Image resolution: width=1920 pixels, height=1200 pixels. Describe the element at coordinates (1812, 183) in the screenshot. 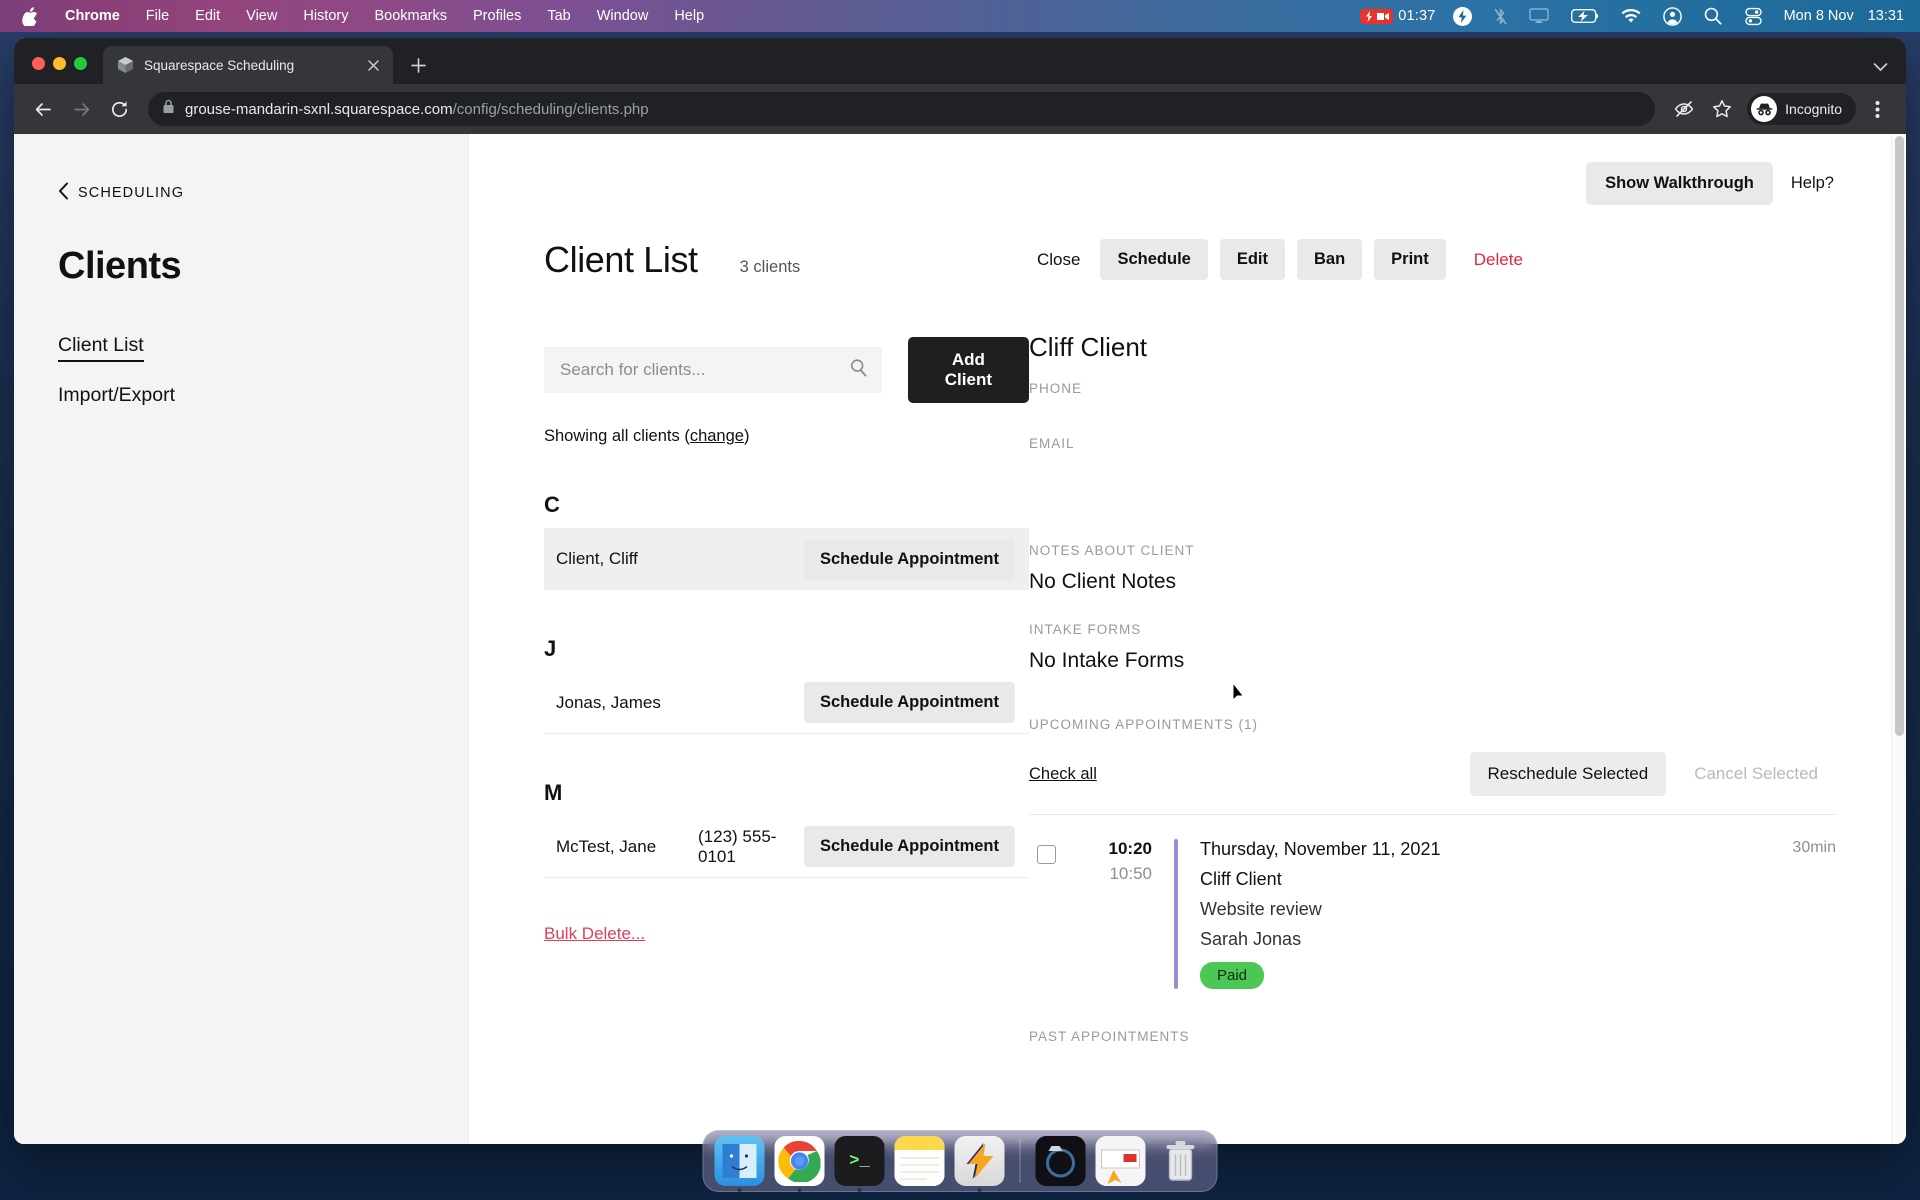

I see `help-link: Help?` at that location.